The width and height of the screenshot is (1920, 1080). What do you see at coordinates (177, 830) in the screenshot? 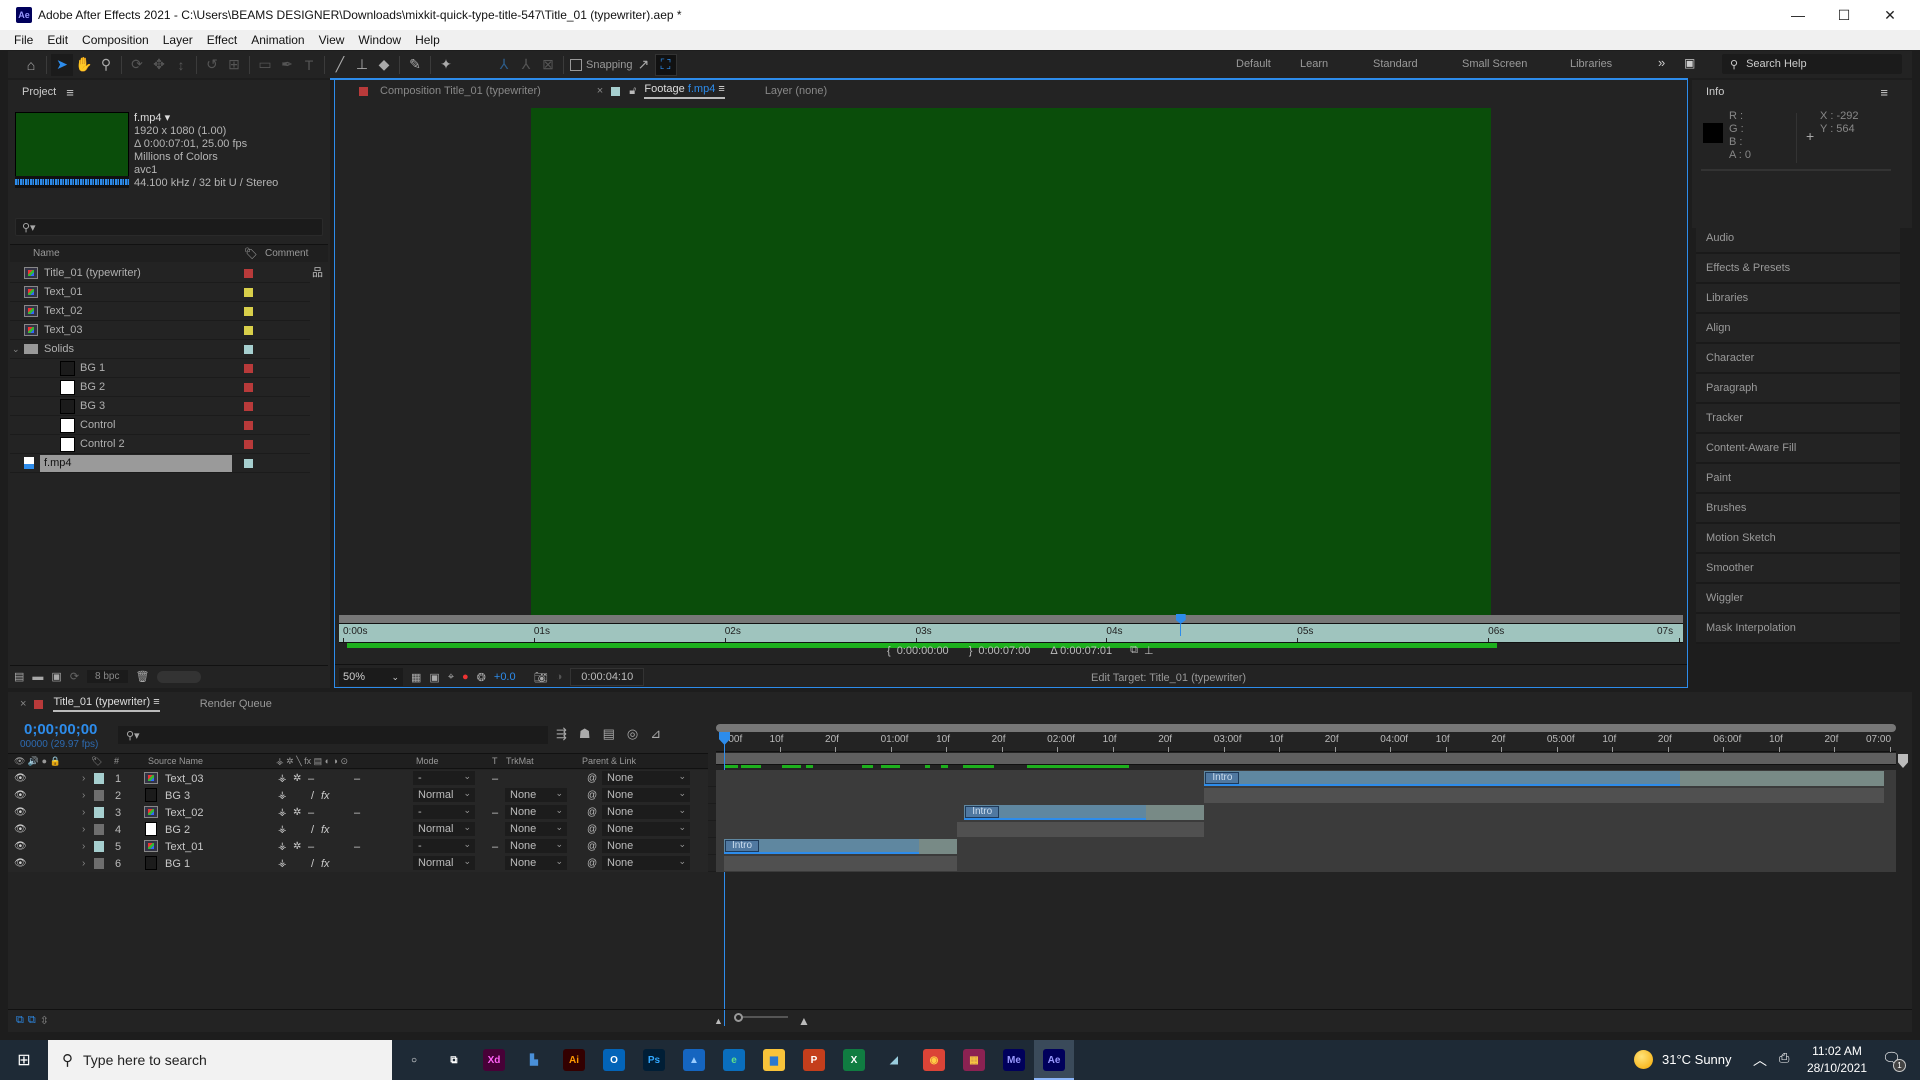
I see `layer-name: BG 2` at bounding box center [177, 830].